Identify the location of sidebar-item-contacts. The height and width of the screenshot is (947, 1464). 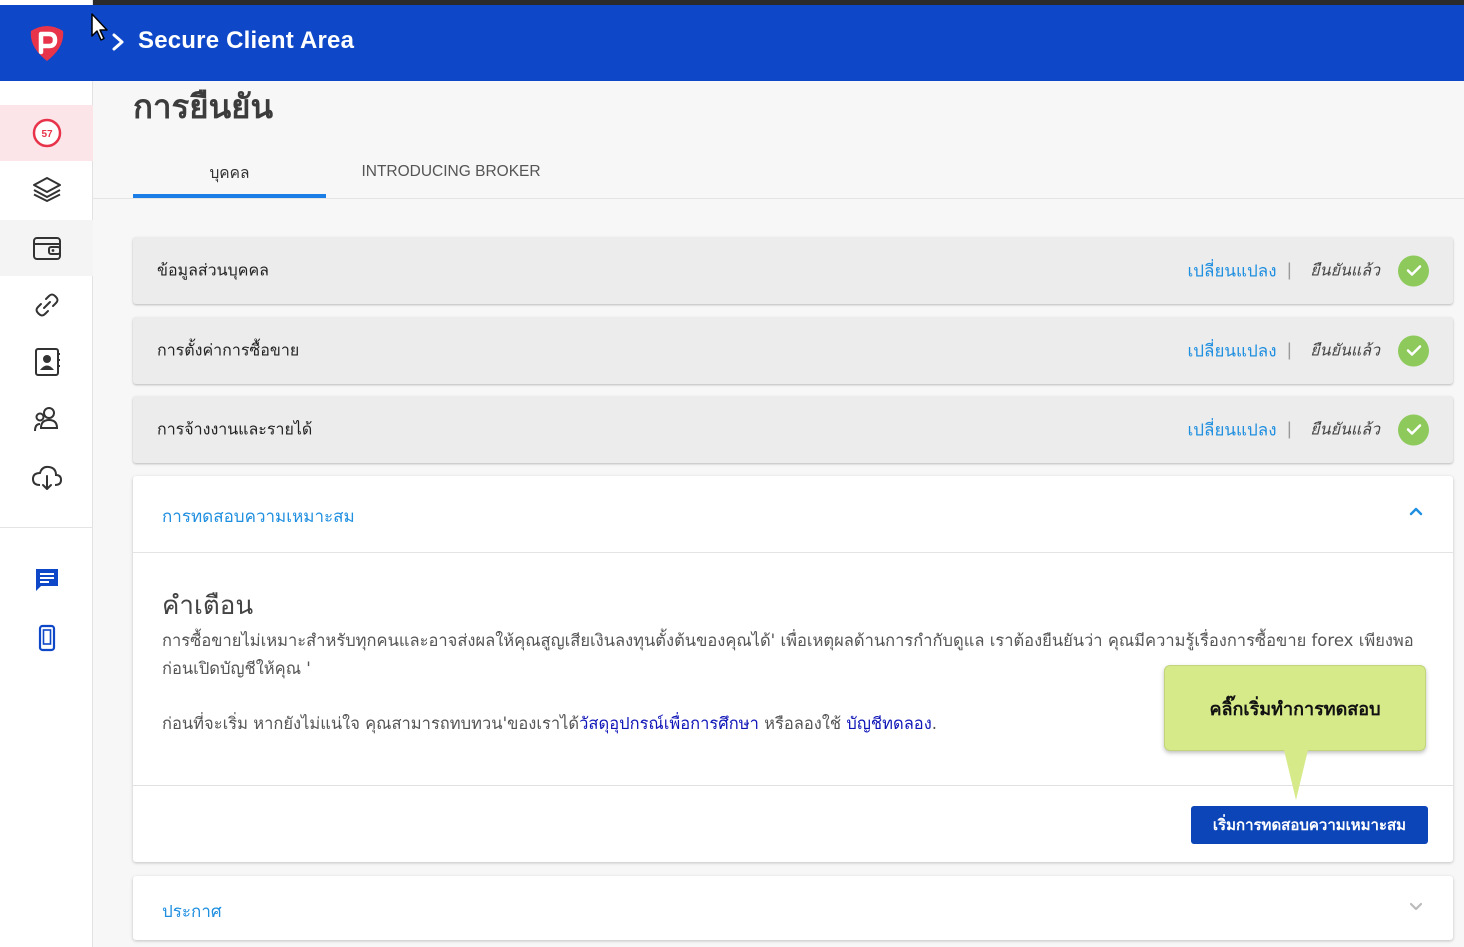
(46, 362).